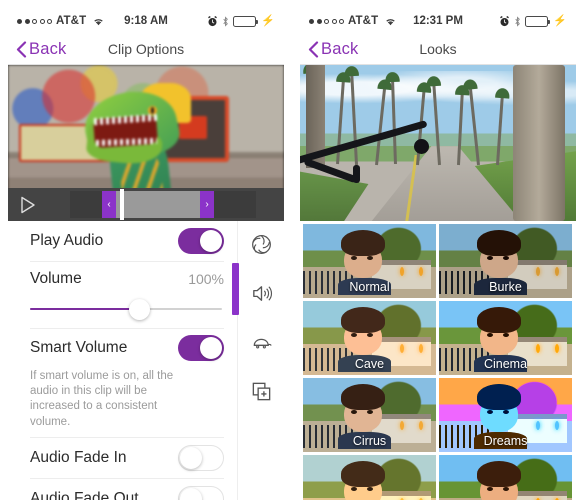 The width and height of the screenshot is (584, 500). I want to click on video-preview-left: ‹ ›, so click(146, 143).